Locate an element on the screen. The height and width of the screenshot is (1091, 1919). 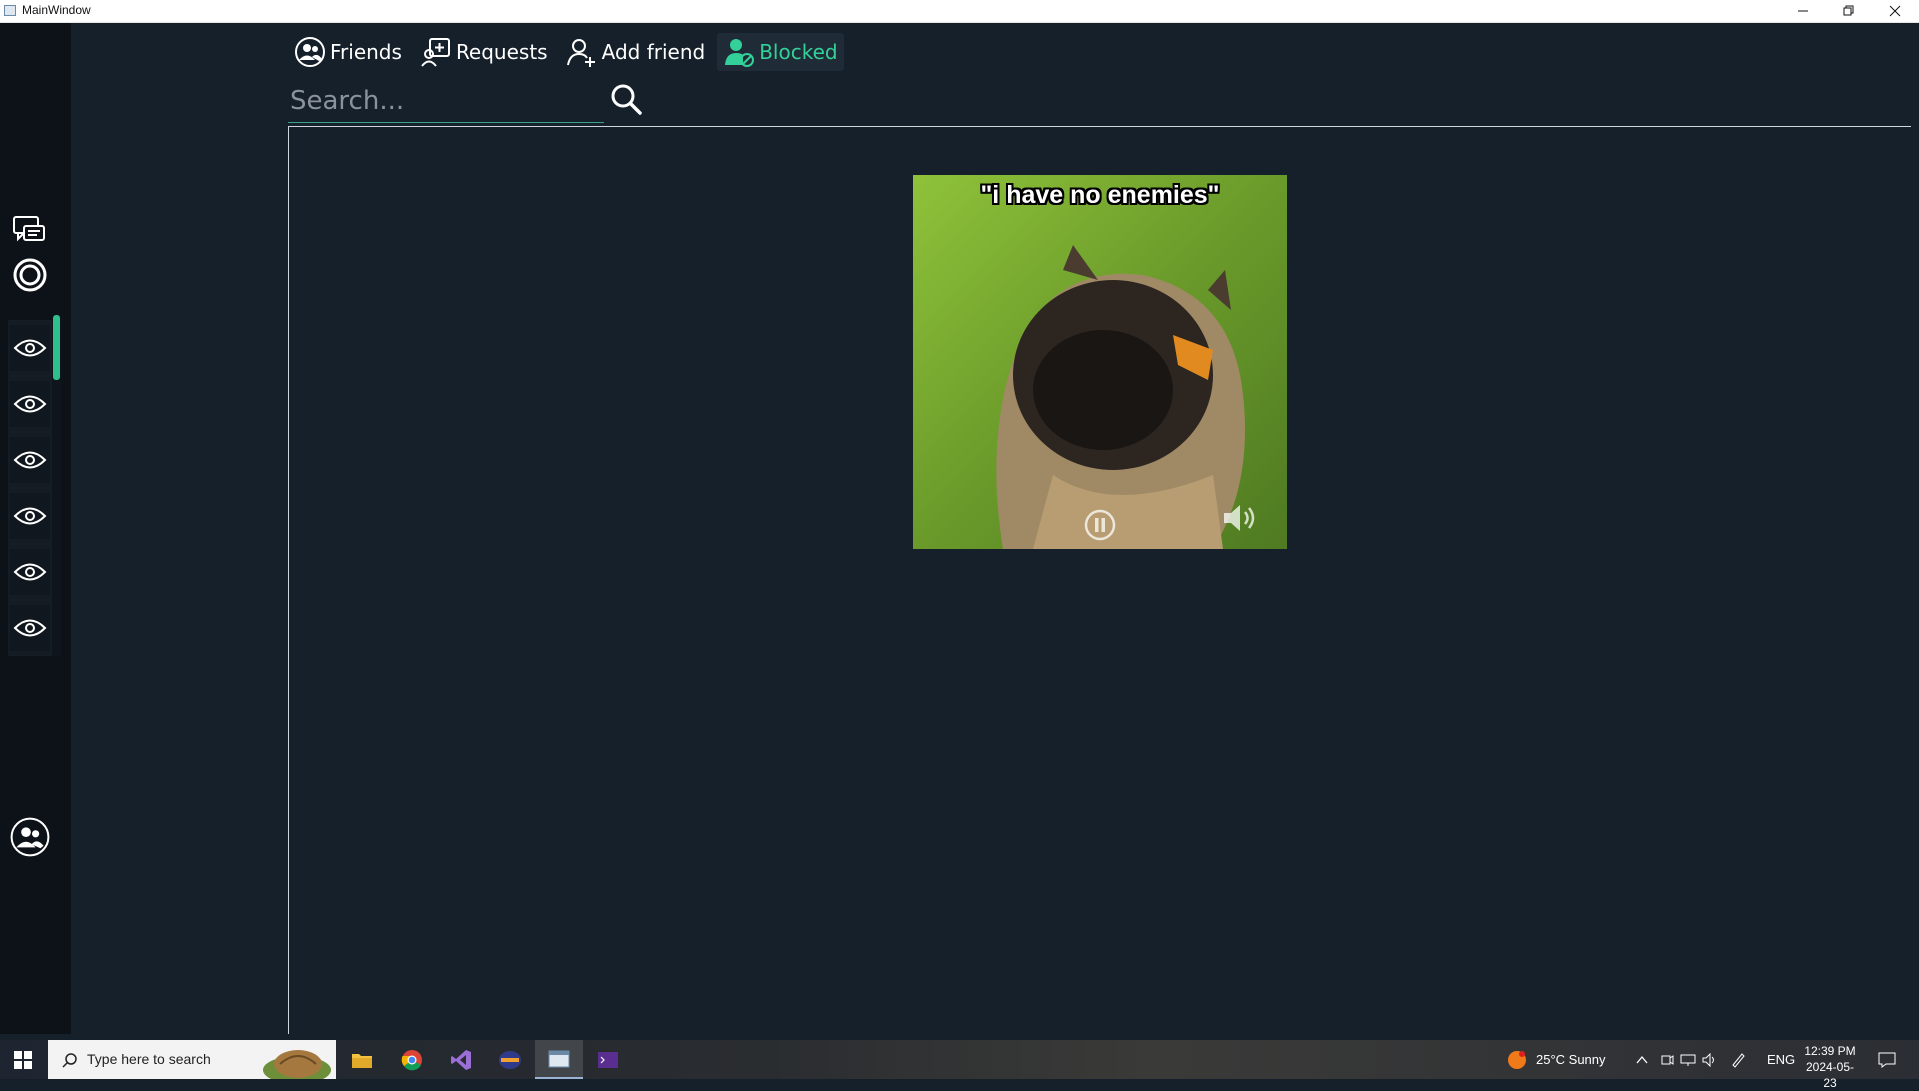
chrome-icon is located at coordinates (411, 1059).